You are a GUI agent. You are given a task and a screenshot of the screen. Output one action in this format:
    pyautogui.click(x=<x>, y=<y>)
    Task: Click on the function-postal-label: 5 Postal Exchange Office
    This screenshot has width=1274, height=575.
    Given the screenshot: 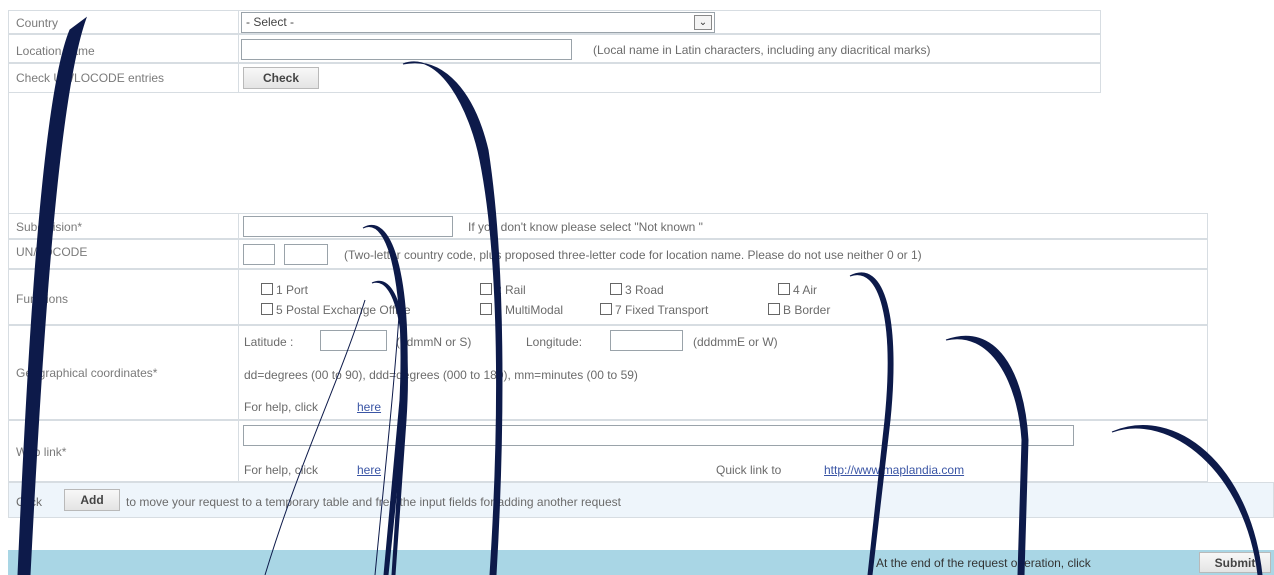 What is the action you would take?
    pyautogui.click(x=343, y=310)
    